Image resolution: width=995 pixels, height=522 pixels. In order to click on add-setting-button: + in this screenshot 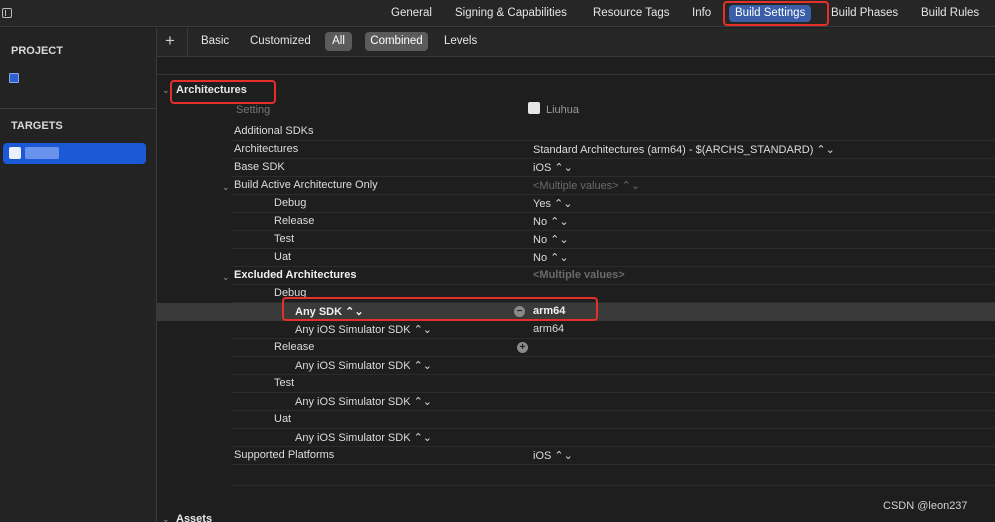, I will do `click(170, 41)`.